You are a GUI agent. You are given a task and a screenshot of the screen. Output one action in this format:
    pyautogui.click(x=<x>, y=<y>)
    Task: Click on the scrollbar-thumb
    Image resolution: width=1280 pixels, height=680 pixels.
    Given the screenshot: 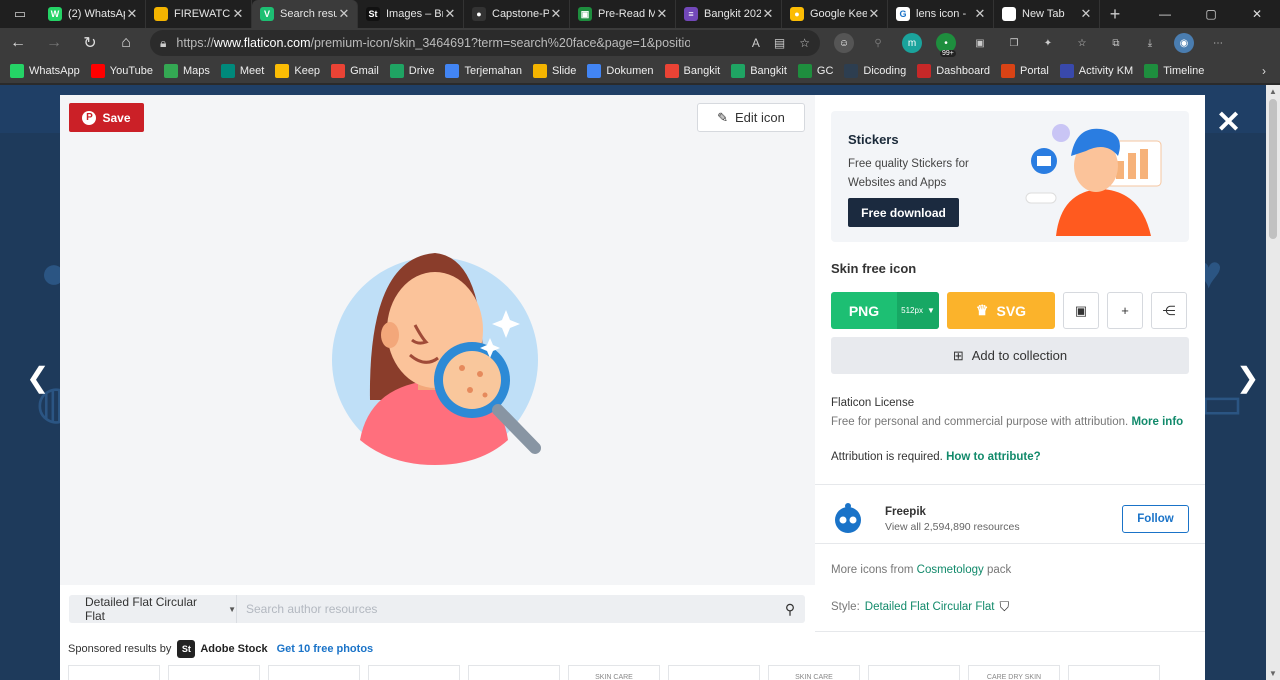 What is the action you would take?
    pyautogui.click(x=1273, y=169)
    